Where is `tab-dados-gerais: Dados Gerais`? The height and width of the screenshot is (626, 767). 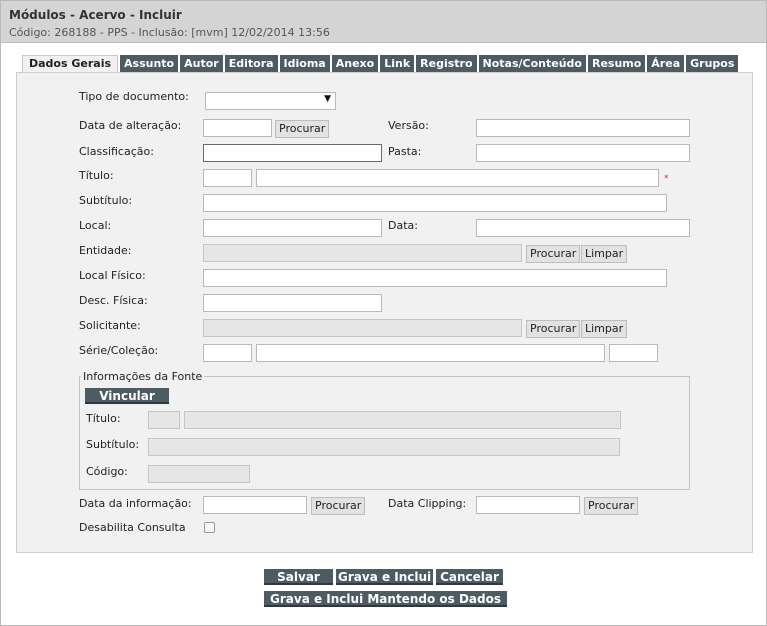 tab-dados-gerais: Dados Gerais is located at coordinates (70, 64).